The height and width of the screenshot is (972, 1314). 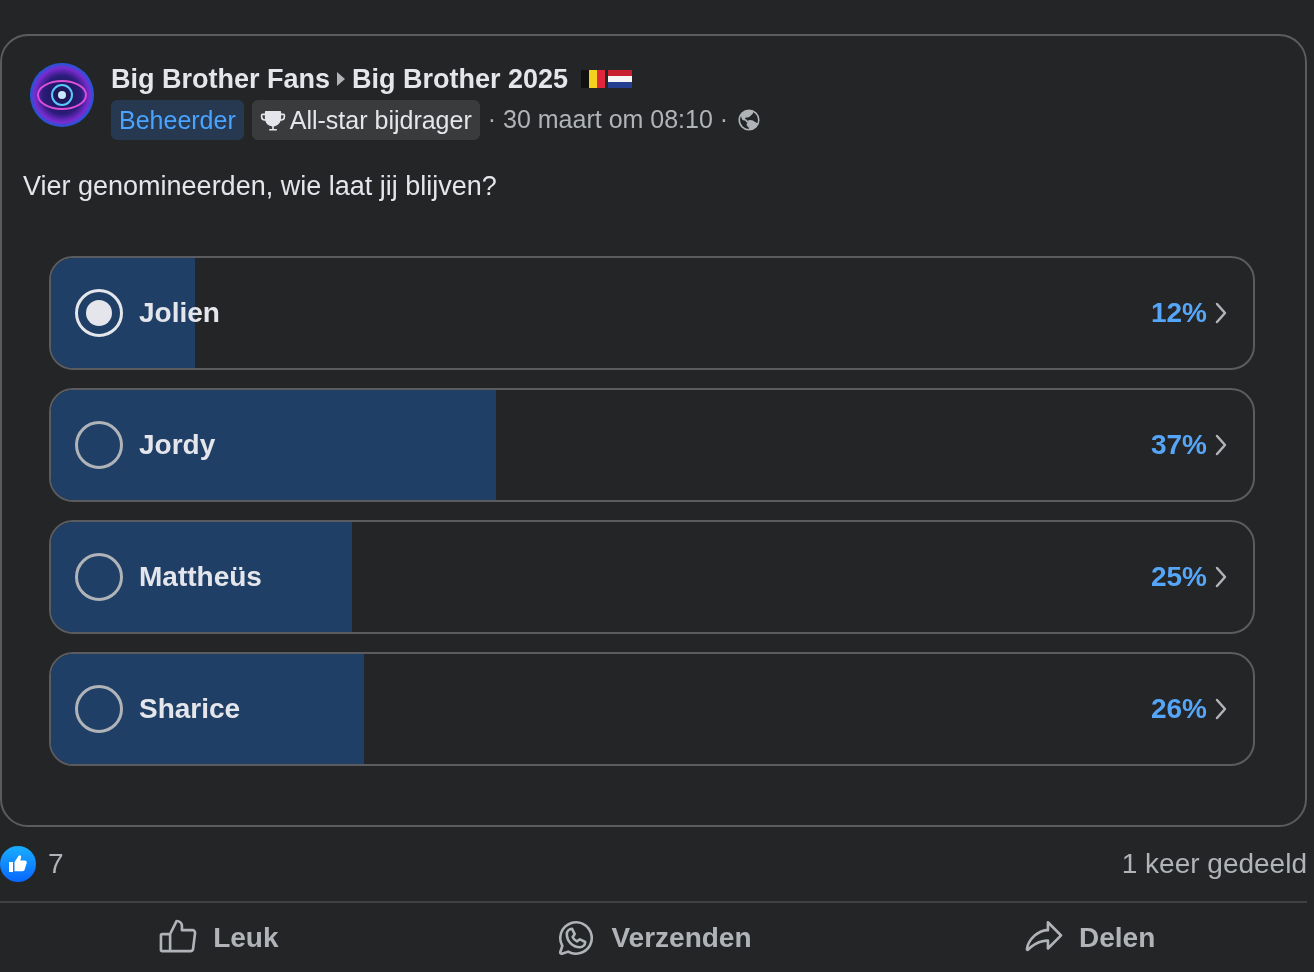 I want to click on poll-option: Jordy 37%, so click(x=652, y=445).